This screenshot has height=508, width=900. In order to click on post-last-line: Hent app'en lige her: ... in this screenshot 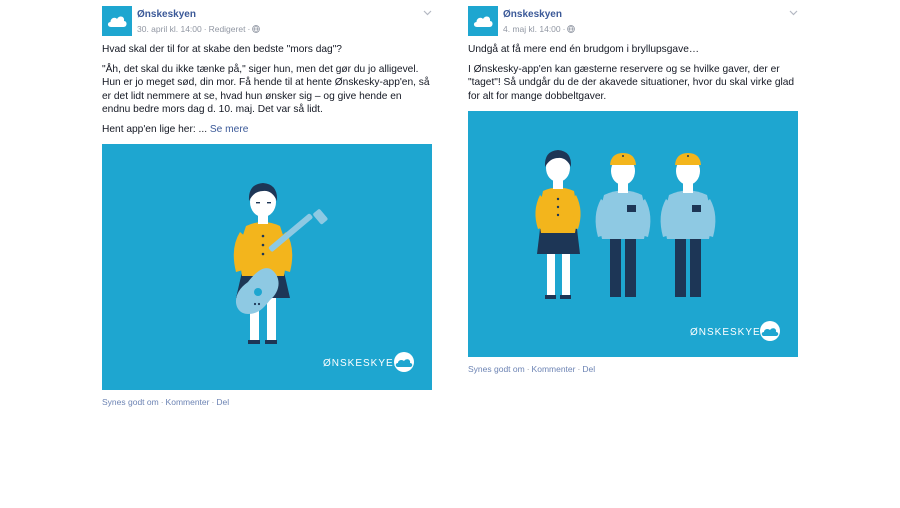, I will do `click(155, 129)`.